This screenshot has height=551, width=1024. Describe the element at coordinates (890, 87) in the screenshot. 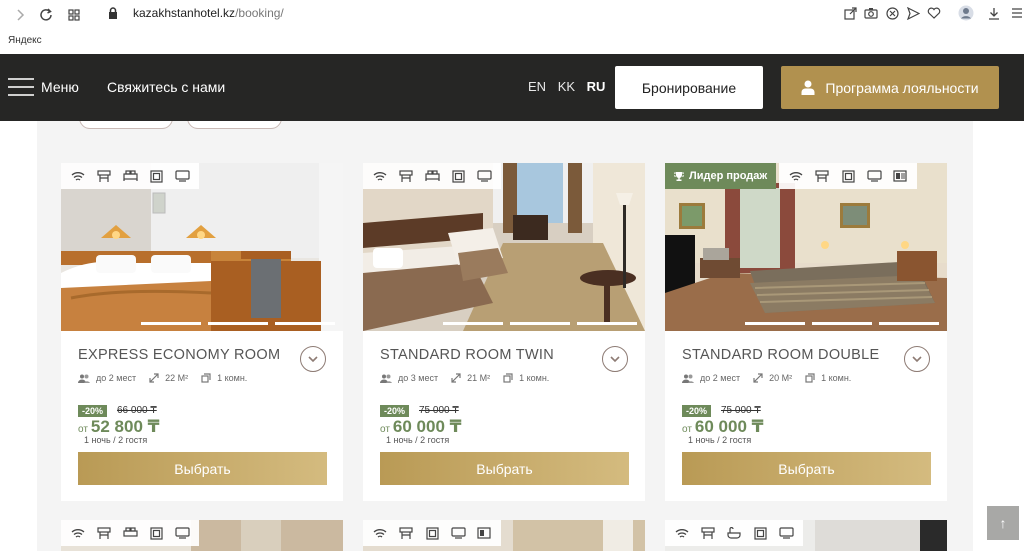

I see `loyalty-program-button: Программа лояльности` at that location.